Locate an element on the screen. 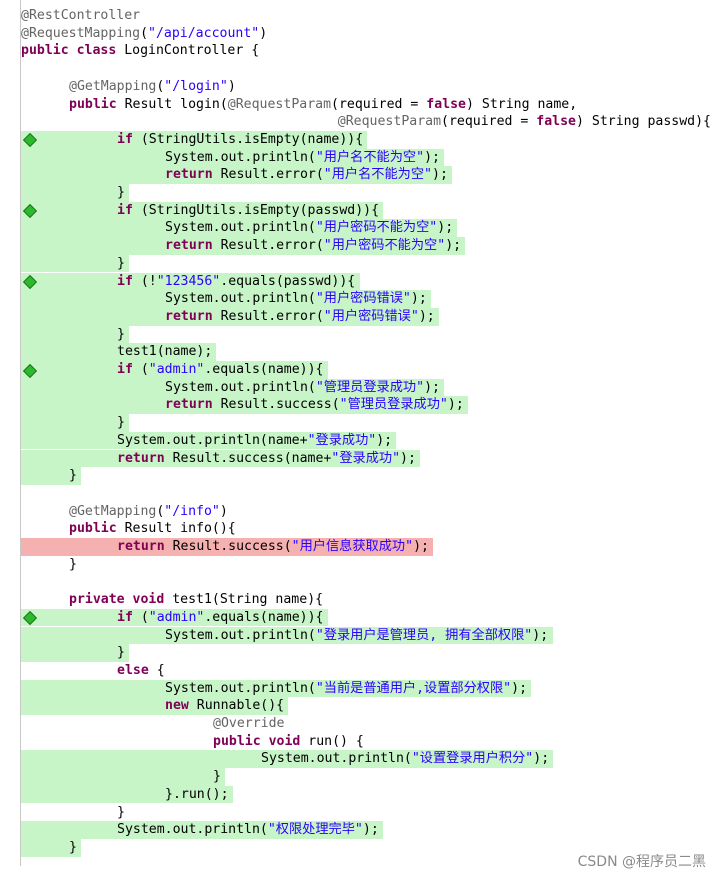 The height and width of the screenshot is (879, 720). code-line: test1(name); is located at coordinates (164, 352).